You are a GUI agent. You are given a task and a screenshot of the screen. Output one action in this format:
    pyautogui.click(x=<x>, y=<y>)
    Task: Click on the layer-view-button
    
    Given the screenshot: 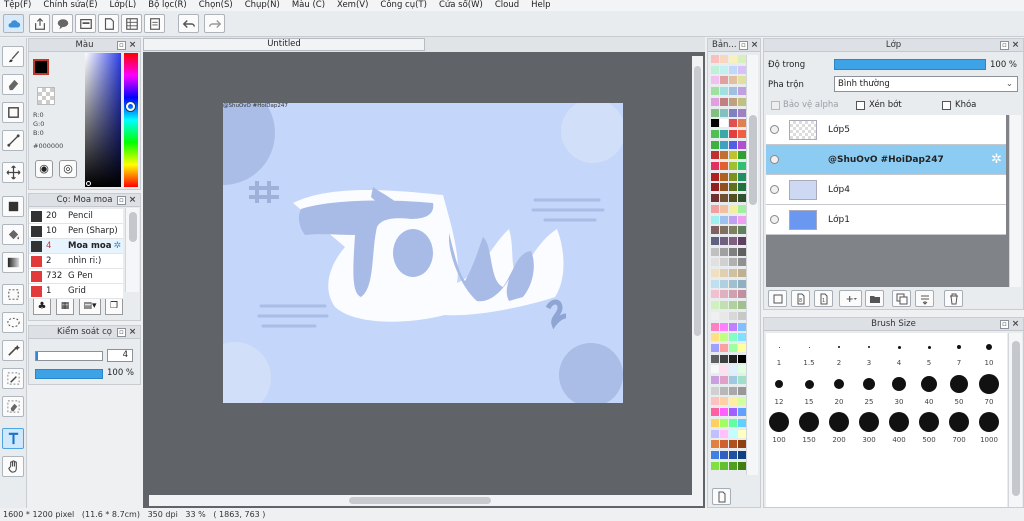 What is the action you would take?
    pyautogui.click(x=85, y=23)
    